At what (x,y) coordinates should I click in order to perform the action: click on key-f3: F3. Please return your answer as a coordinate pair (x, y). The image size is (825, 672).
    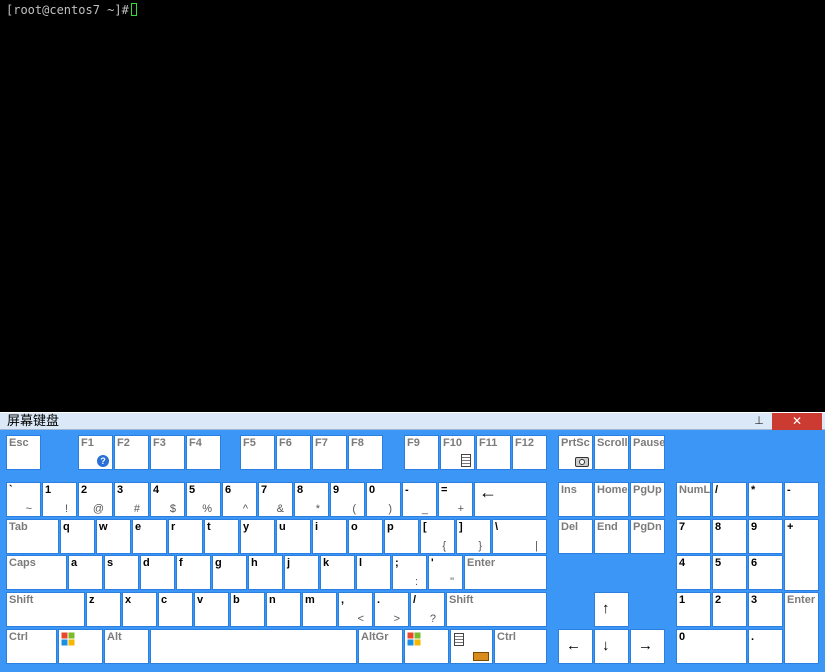
    Looking at the image, I should click on (167, 452).